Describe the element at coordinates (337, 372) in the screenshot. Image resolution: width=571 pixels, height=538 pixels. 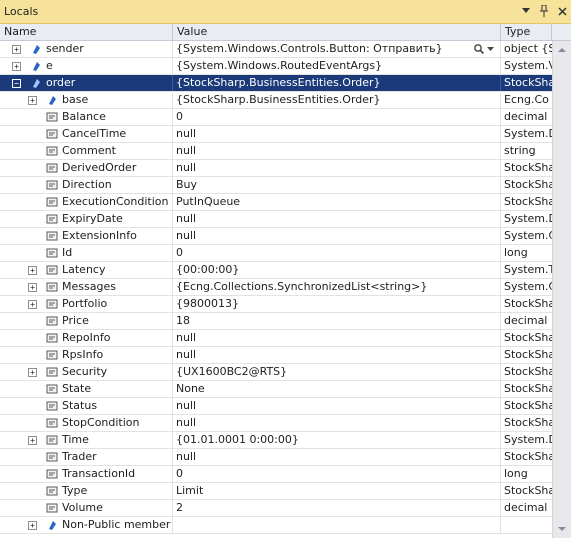
I see `value-cell: {UX1600BC2@RTS}` at that location.